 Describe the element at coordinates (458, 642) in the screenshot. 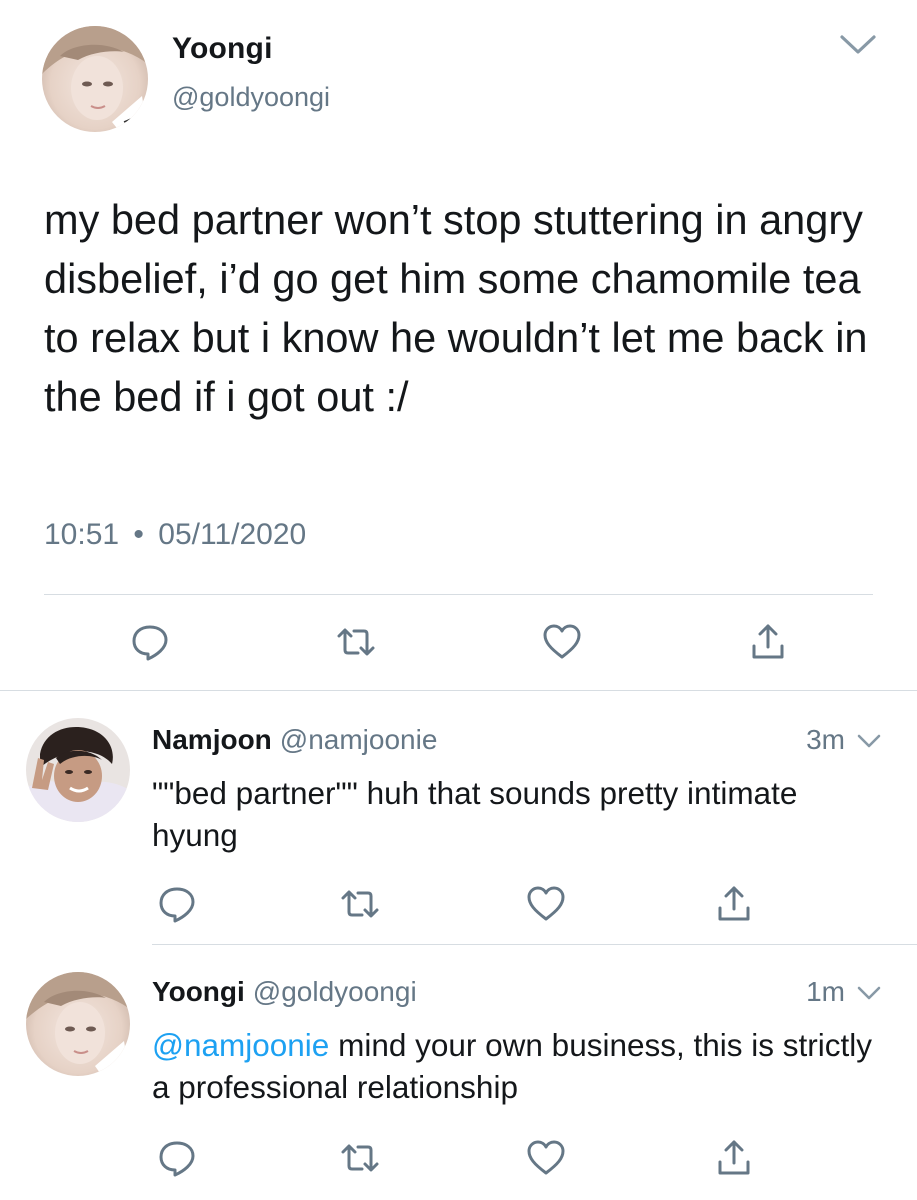

I see `tweet-actions` at that location.